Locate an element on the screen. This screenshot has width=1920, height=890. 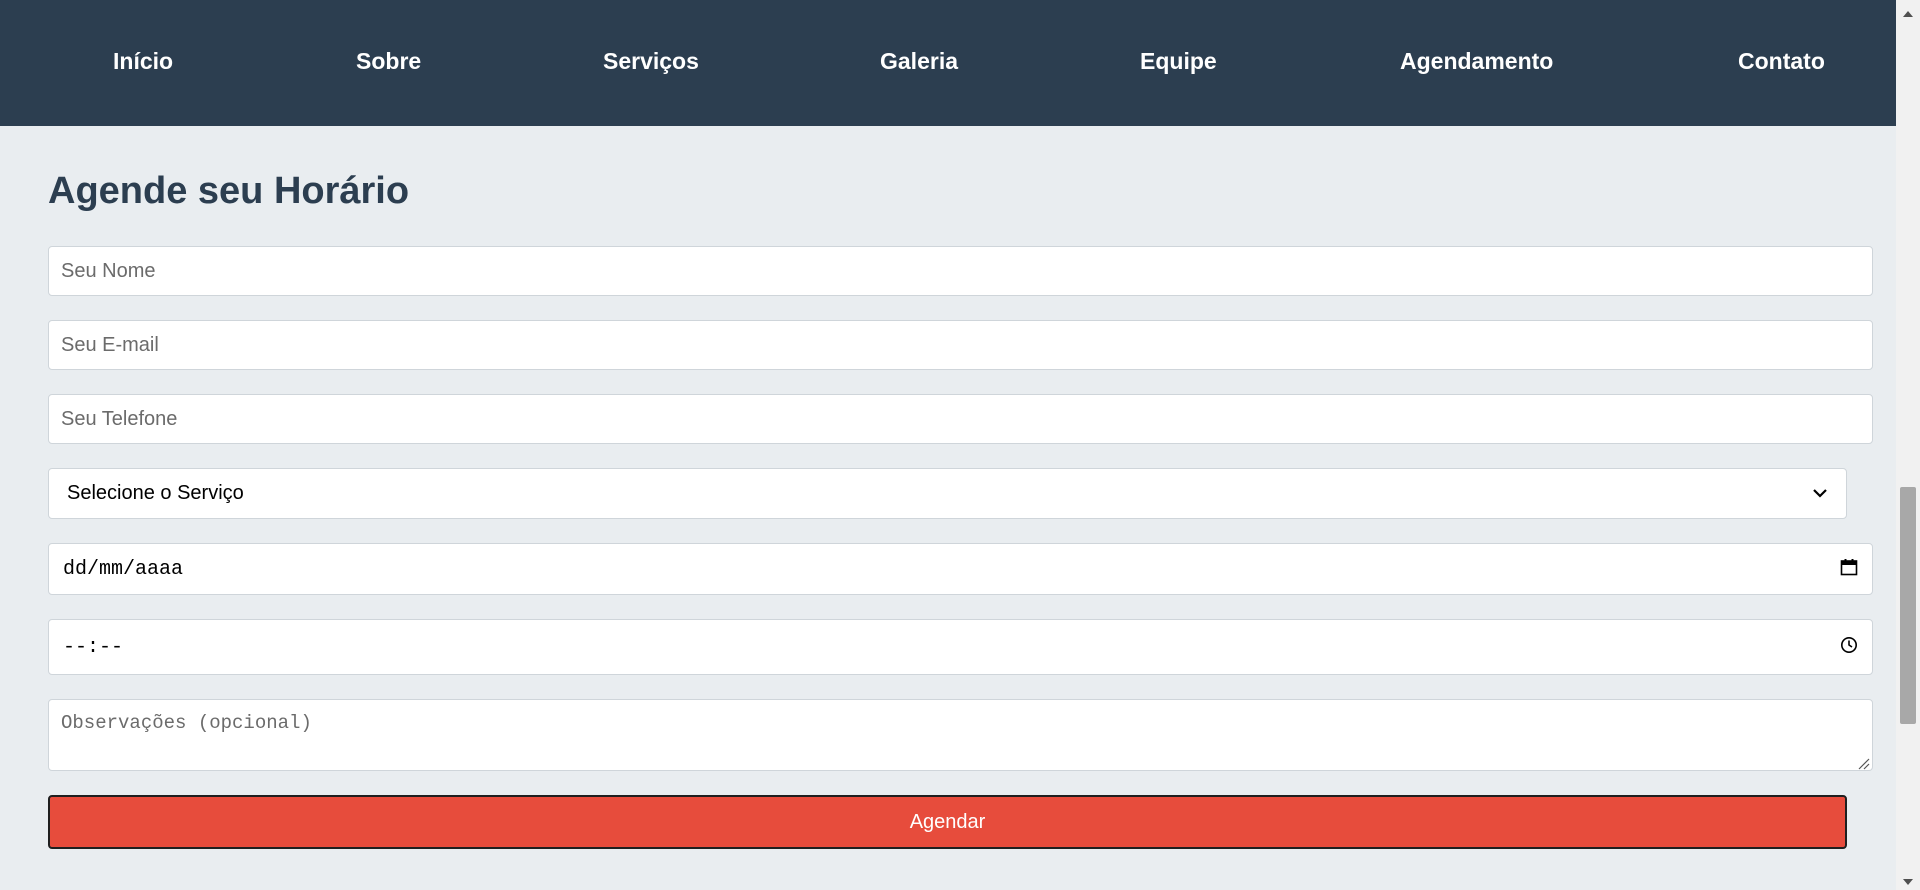
calendar-icon is located at coordinates (1849, 569).